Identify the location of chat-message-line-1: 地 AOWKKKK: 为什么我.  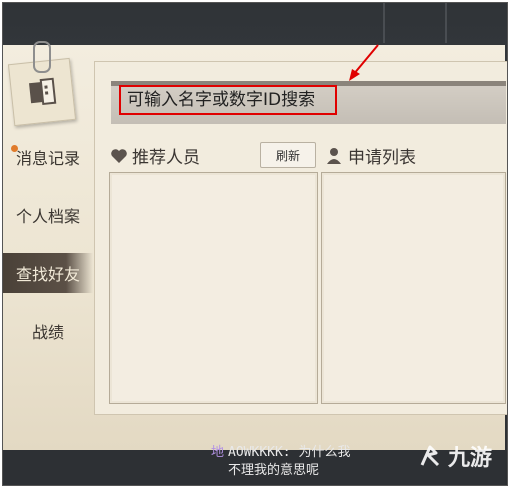
(280, 450).